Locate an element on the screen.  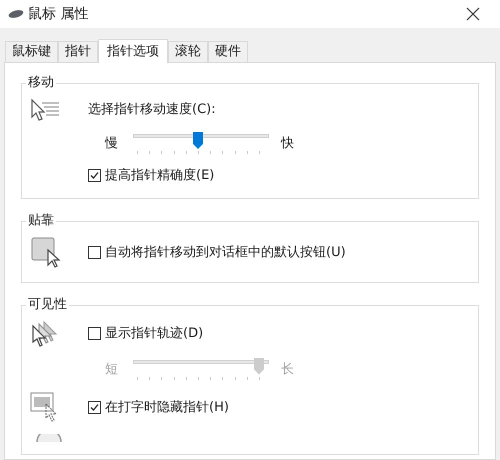
slider-track is located at coordinates (201, 144).